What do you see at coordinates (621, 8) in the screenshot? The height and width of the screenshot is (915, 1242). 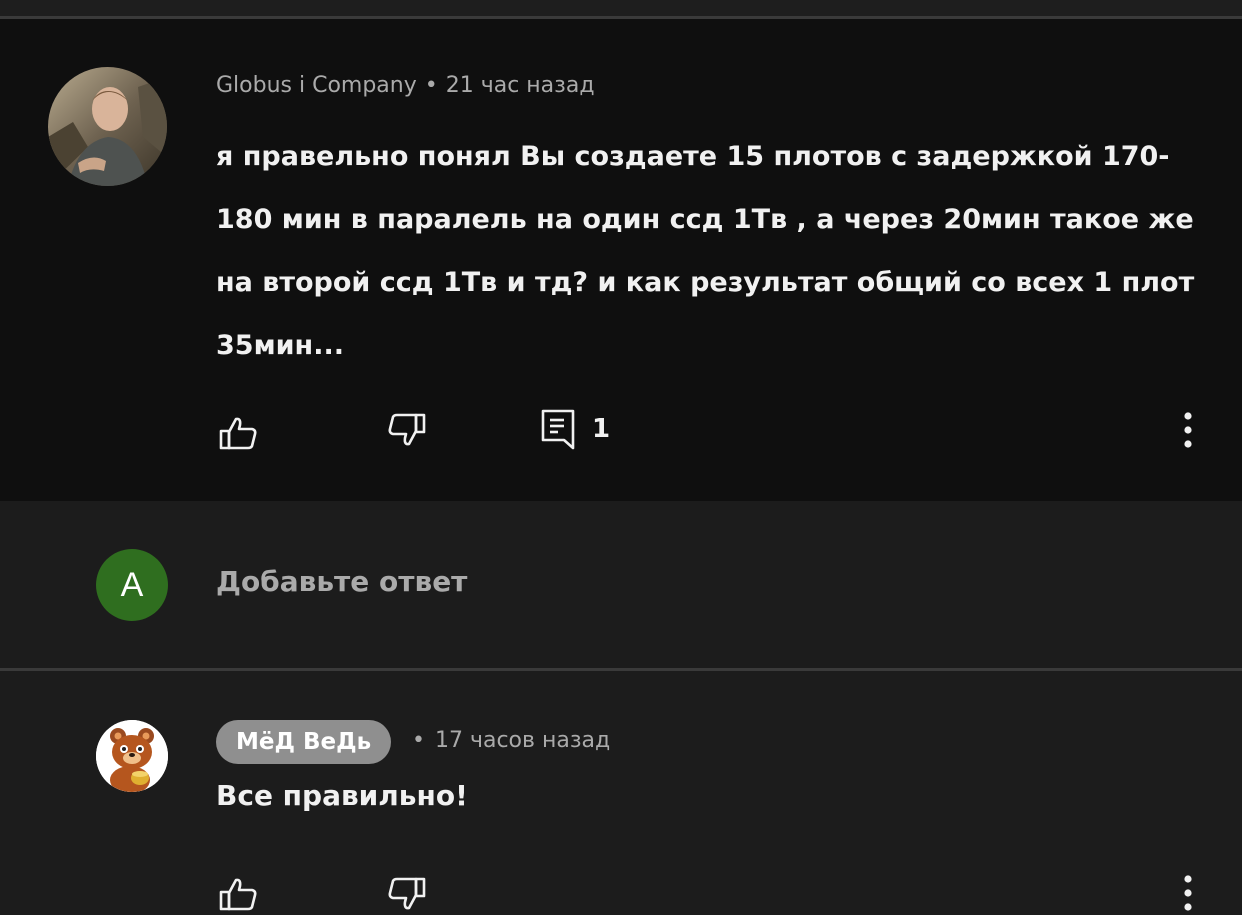 I see `top-bar` at bounding box center [621, 8].